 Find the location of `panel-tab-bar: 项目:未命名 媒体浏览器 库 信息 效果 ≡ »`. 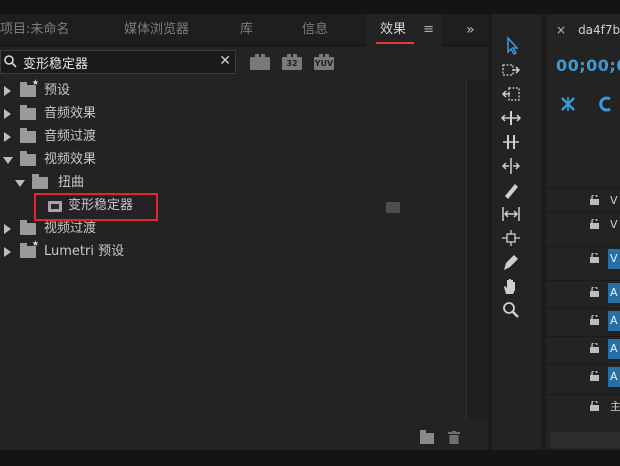

panel-tab-bar: 项目:未命名 媒体浏览器 库 信息 效果 ≡ » is located at coordinates (244, 30).